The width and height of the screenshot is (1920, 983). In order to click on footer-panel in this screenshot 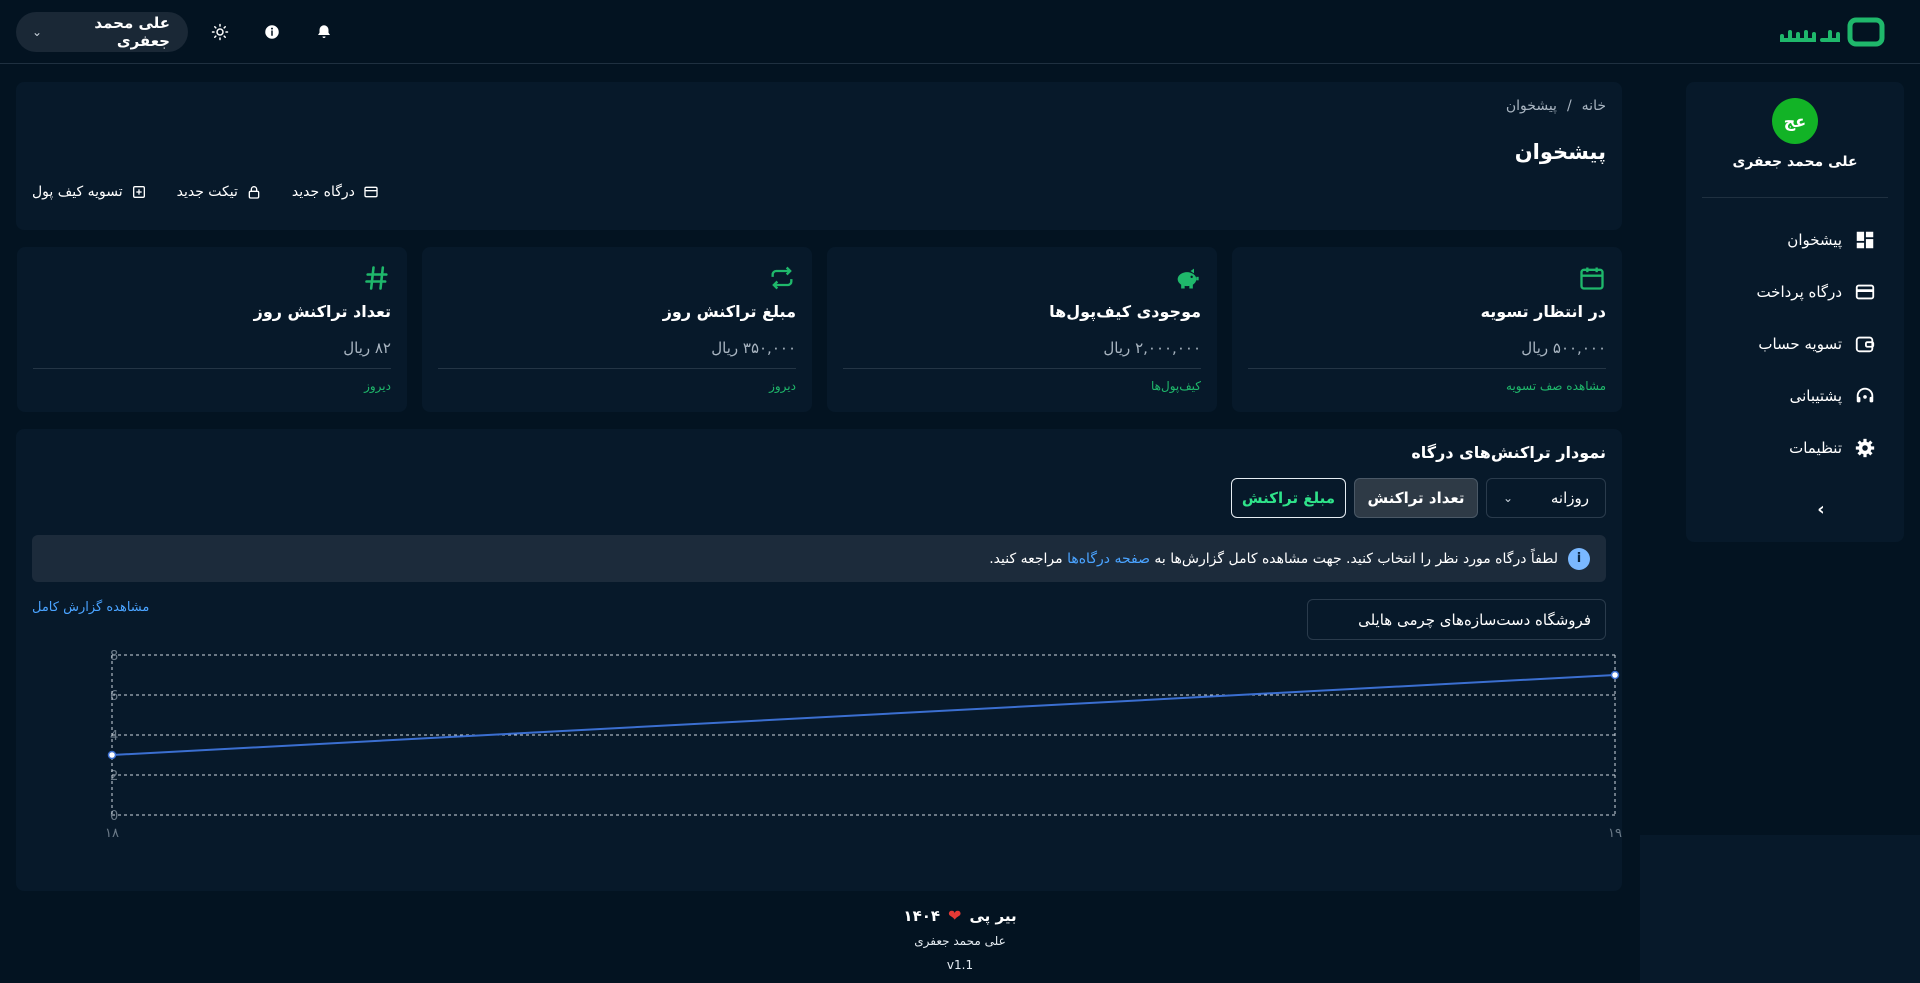, I will do `click(1780, 909)`.